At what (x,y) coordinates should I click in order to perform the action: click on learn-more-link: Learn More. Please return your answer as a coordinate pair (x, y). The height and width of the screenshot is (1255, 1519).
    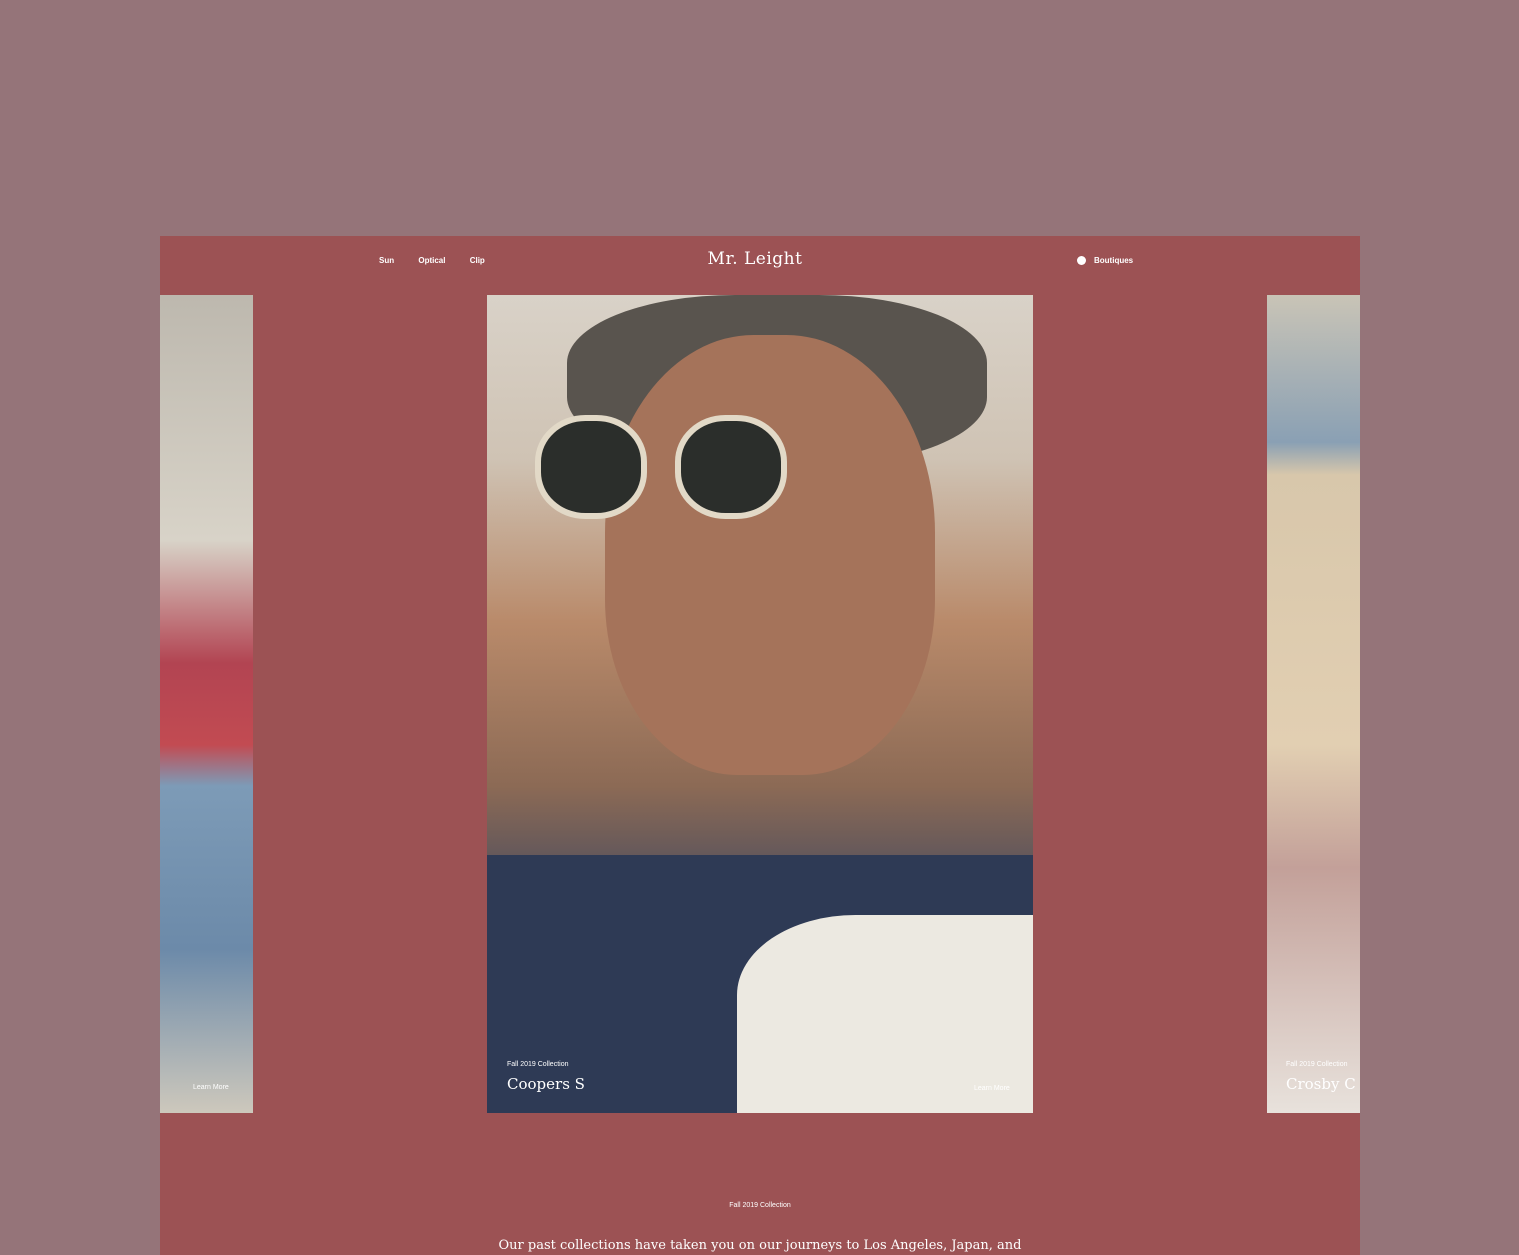
    Looking at the image, I should click on (992, 1088).